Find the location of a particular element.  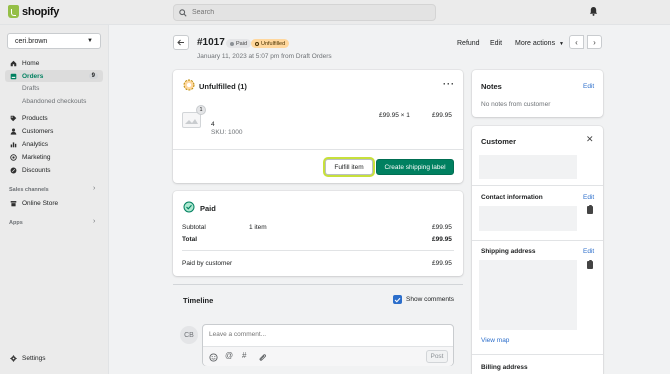

sidebar-item-analytics: Analytics is located at coordinates (54, 144).